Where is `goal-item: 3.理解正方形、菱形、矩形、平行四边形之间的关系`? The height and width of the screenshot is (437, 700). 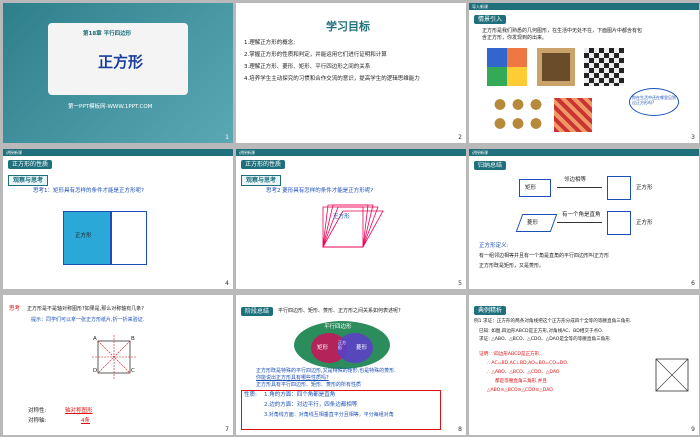 goal-item: 3.理解正方形、菱形、矩形、平行四边形之间的关系 is located at coordinates (307, 67).